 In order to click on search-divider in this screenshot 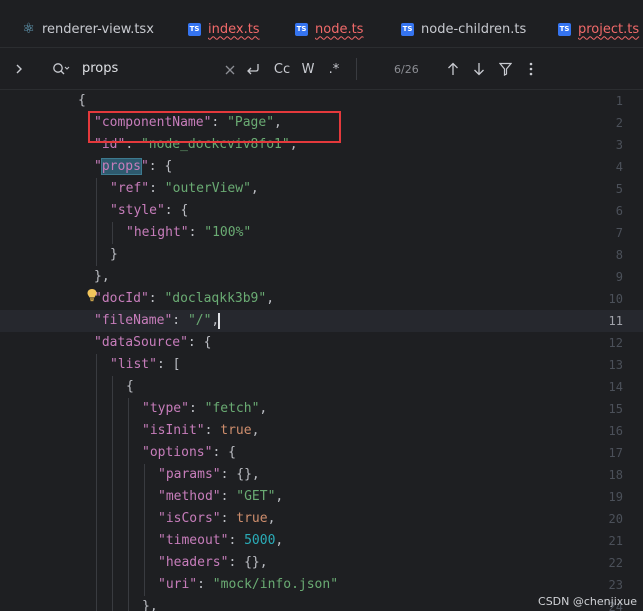, I will do `click(356, 69)`.